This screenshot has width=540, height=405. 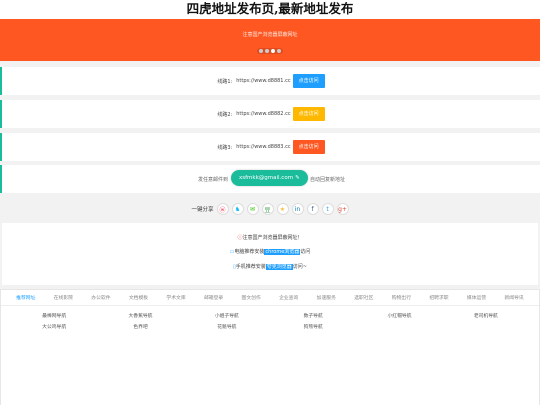 I want to click on nav-link: 小红帽导航, so click(x=399, y=315).